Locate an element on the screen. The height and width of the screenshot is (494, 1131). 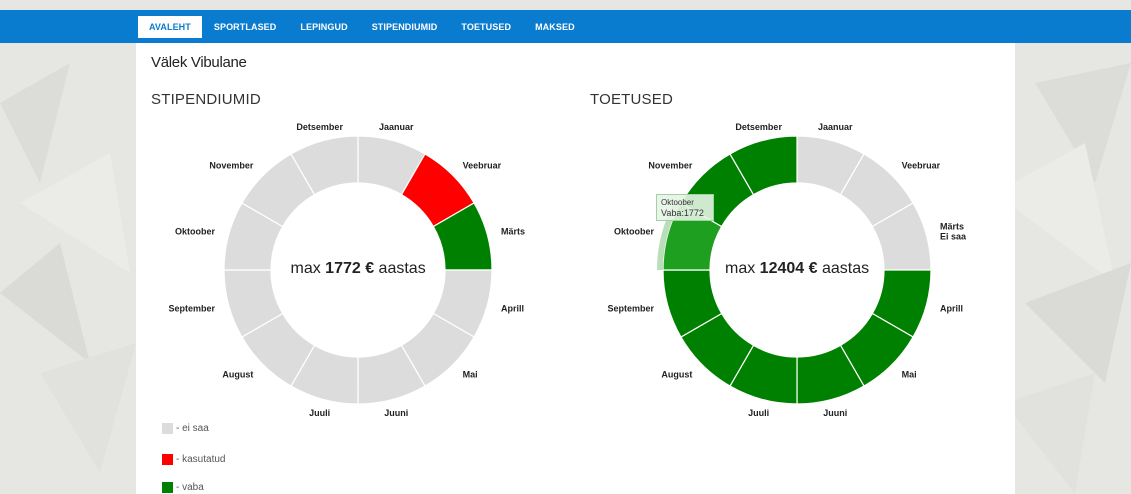
nav-item-toetused: TOETUSED is located at coordinates (486, 26).